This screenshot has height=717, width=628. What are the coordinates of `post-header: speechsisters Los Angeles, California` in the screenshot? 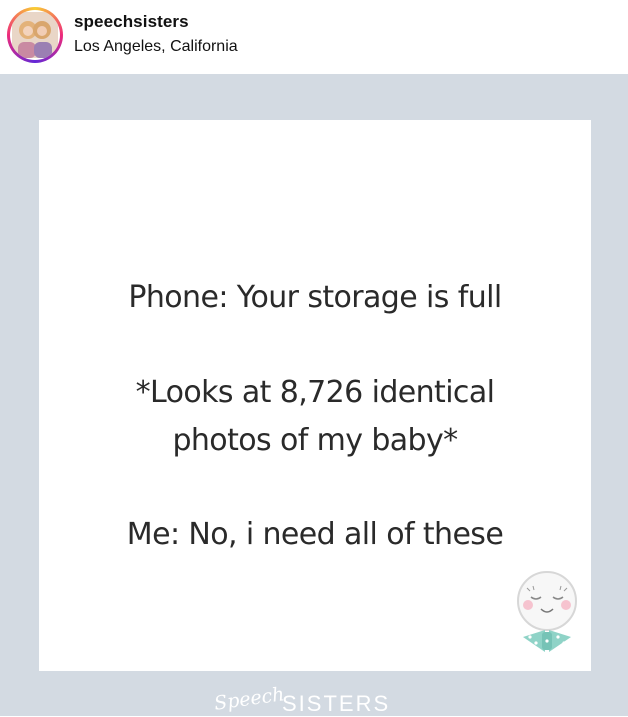 It's located at (314, 37).